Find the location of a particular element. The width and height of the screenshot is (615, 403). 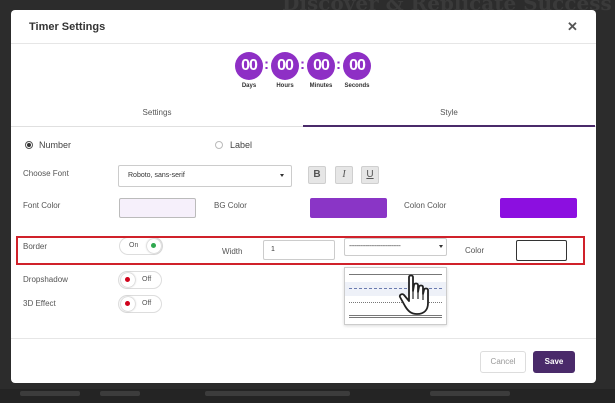

timer-unit-hours: 00 Hours is located at coordinates (285, 70).